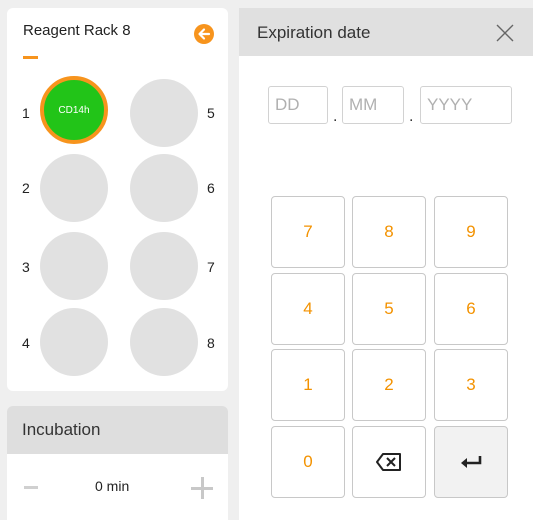 The image size is (533, 520). I want to click on key-5: 5, so click(389, 309).